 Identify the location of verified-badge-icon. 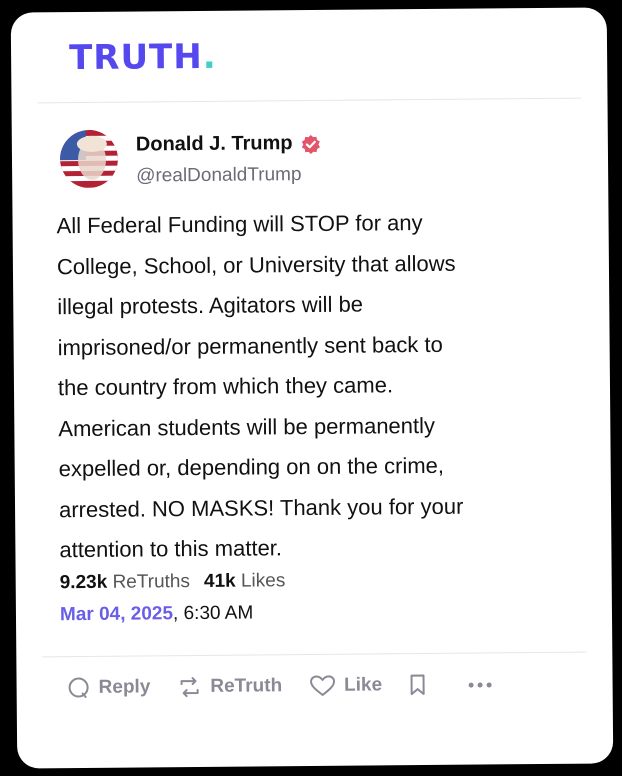
(310, 143).